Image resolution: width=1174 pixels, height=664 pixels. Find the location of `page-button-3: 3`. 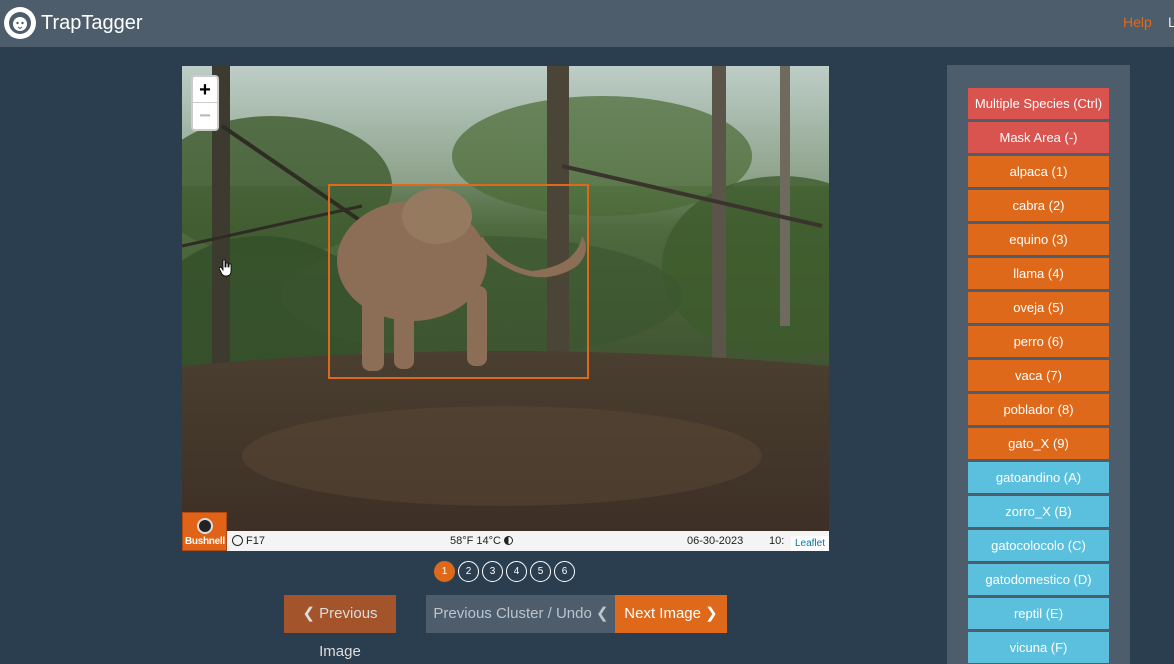

page-button-3: 3 is located at coordinates (492, 571).